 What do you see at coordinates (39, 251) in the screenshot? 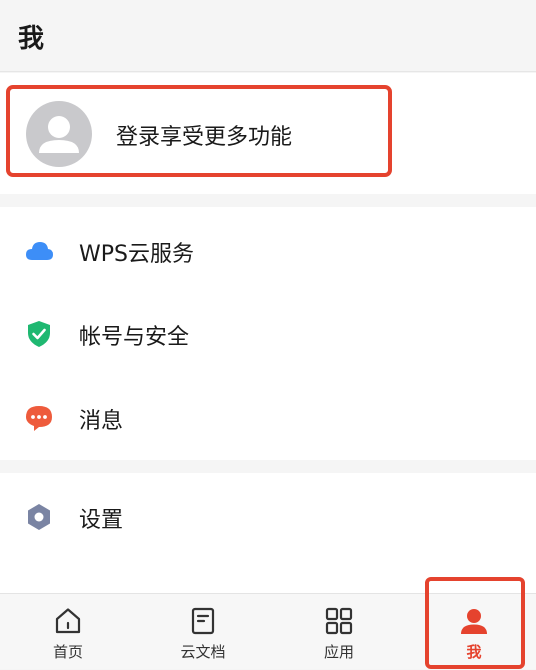
I see `cloud-icon` at bounding box center [39, 251].